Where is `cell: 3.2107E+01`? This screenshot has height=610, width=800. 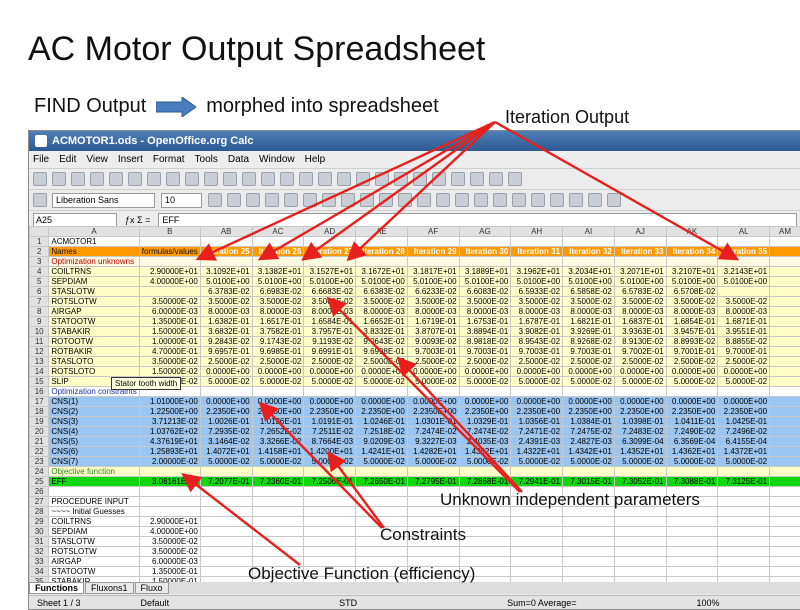
cell: 3.2107E+01 is located at coordinates (692, 271).